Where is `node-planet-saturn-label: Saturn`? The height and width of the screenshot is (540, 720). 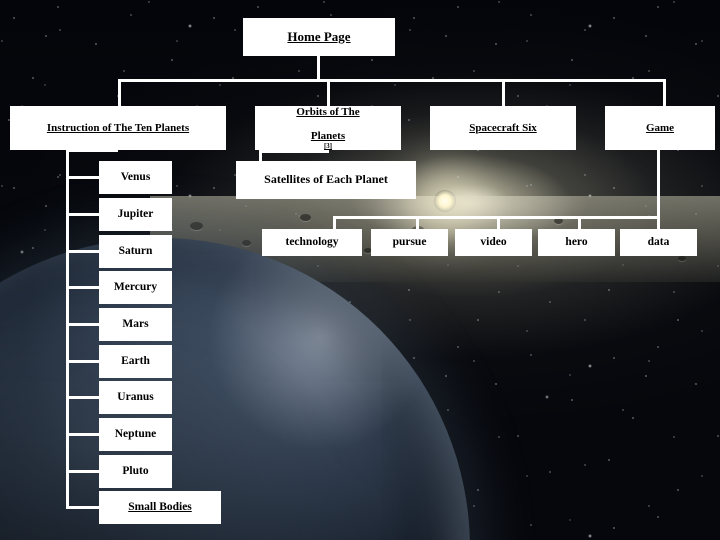 node-planet-saturn-label: Saturn is located at coordinates (135, 251).